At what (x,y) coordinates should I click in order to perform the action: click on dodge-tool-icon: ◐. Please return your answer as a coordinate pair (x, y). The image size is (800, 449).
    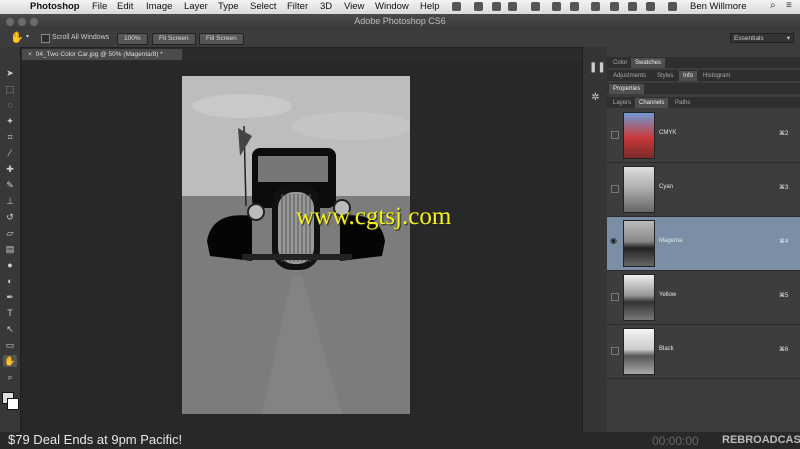
    Looking at the image, I should click on (10, 281).